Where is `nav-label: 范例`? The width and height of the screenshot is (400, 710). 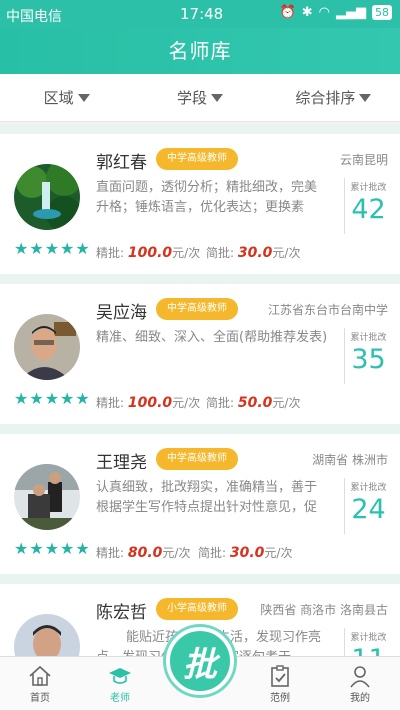
nav-label: 范例 is located at coordinates (280, 698).